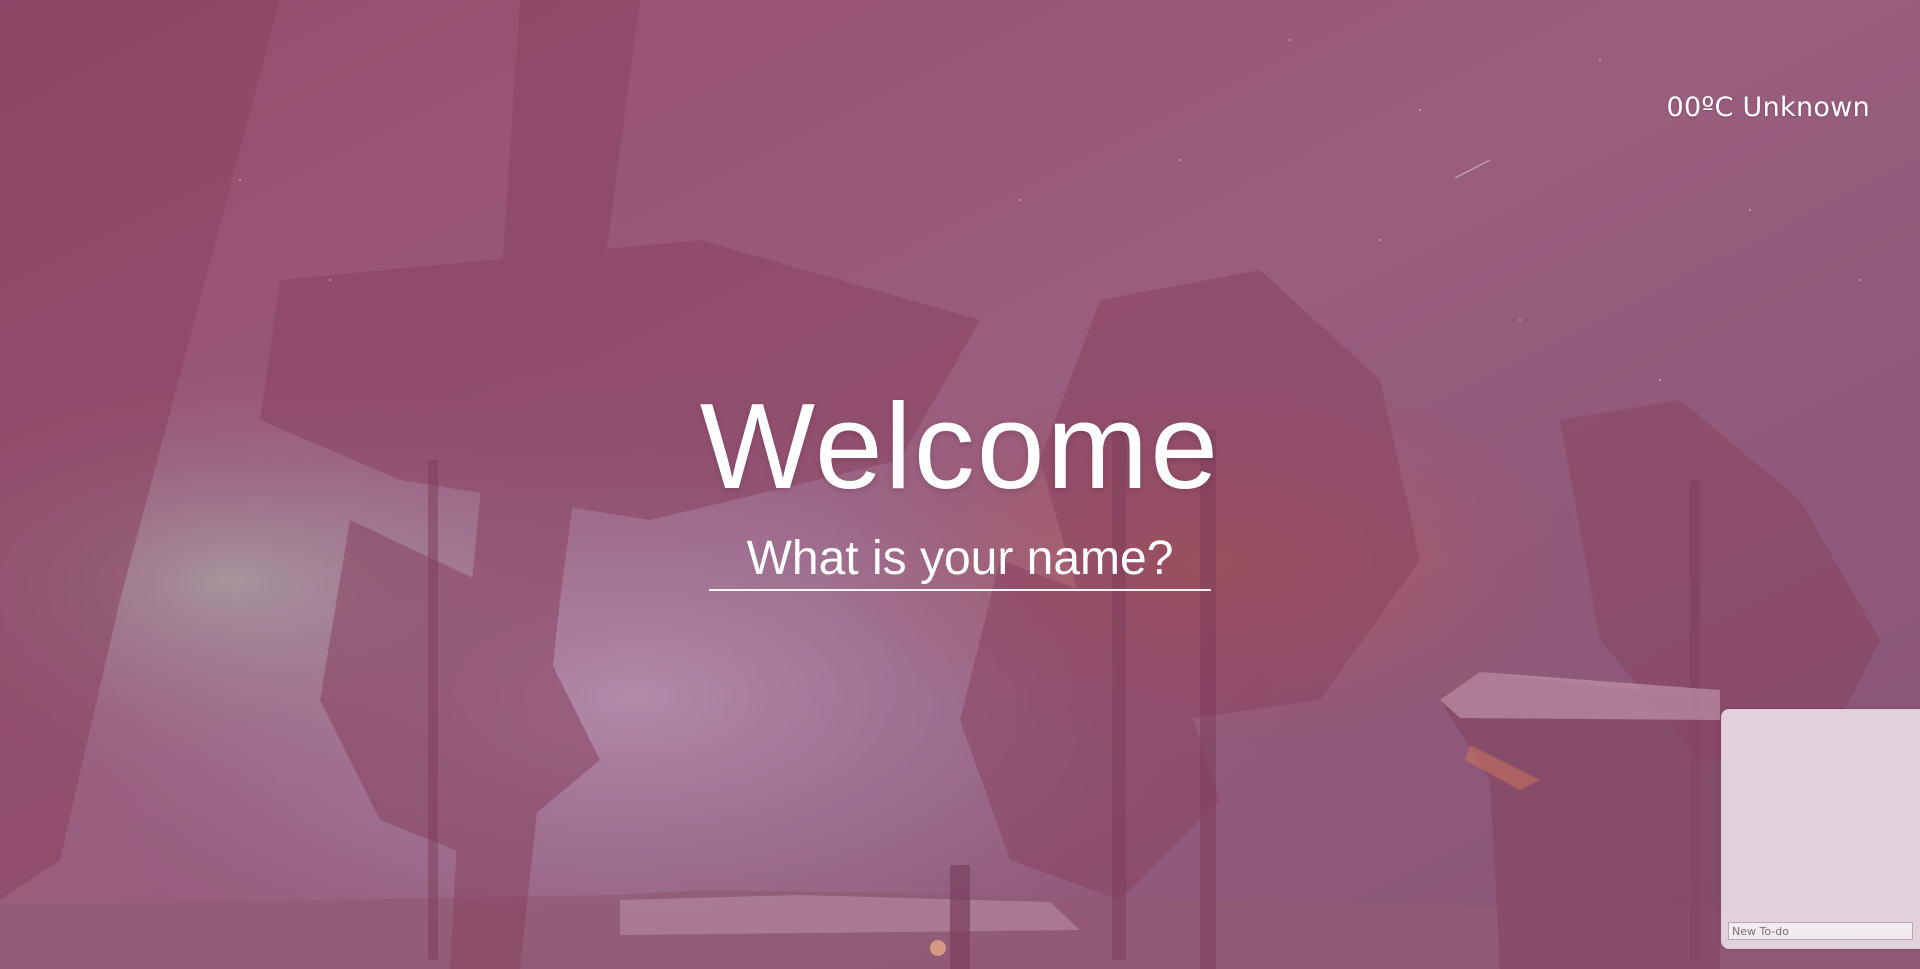  What do you see at coordinates (1768, 107) in the screenshot?
I see `weather-readout: 00ºC Unknown` at bounding box center [1768, 107].